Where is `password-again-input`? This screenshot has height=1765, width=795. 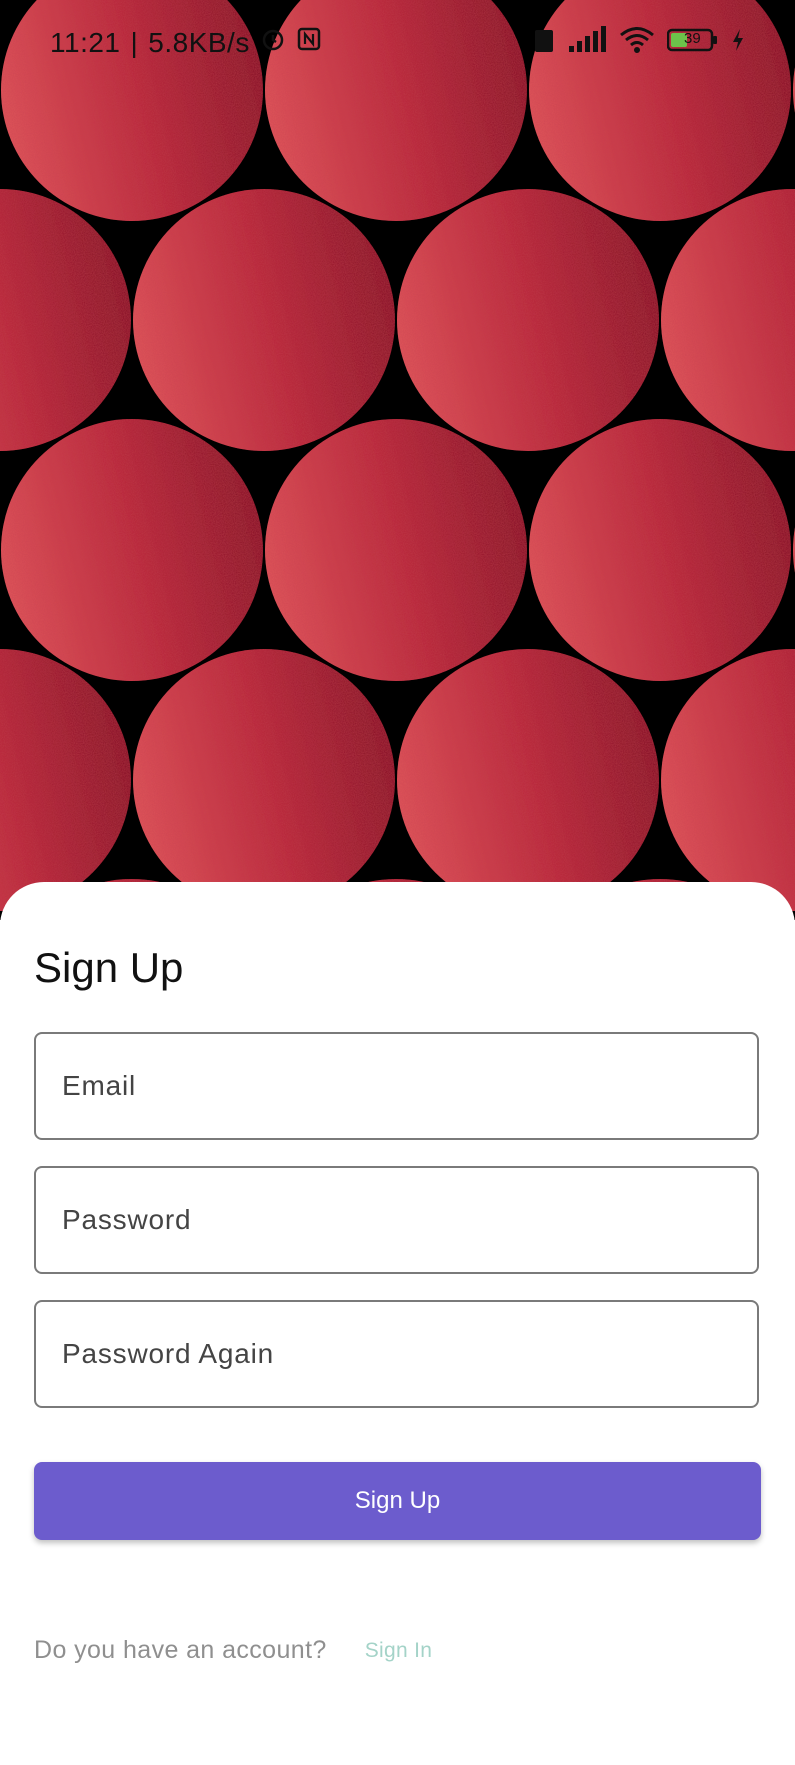 password-again-input is located at coordinates (396, 1354).